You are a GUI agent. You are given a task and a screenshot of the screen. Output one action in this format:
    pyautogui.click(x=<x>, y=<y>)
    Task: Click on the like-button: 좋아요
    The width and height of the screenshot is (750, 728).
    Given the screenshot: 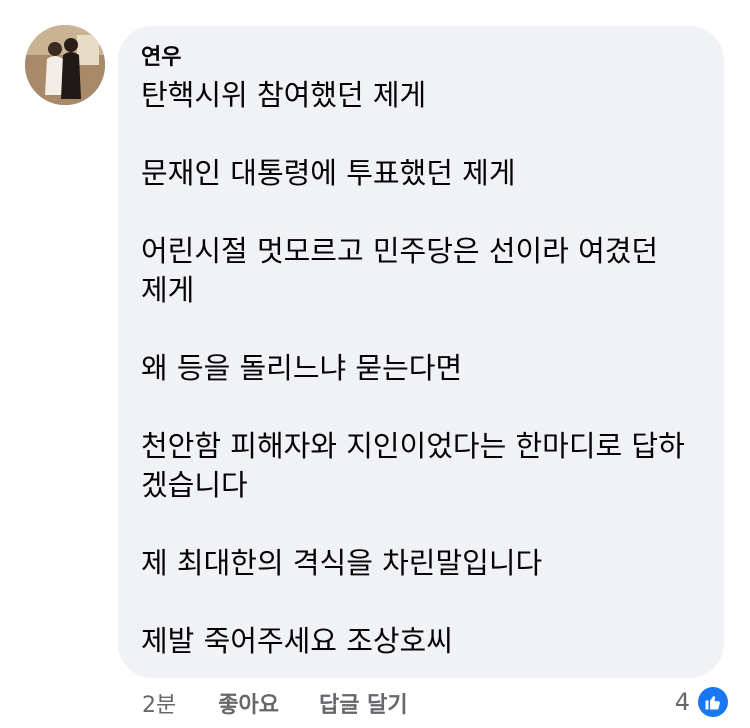 What is the action you would take?
    pyautogui.click(x=248, y=703)
    